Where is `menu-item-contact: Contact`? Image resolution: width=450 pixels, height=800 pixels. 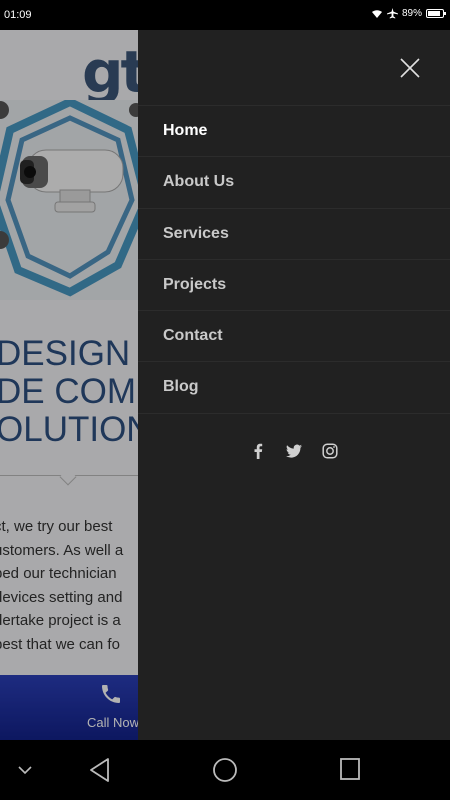
menu-item-contact: Contact is located at coordinates (294, 337).